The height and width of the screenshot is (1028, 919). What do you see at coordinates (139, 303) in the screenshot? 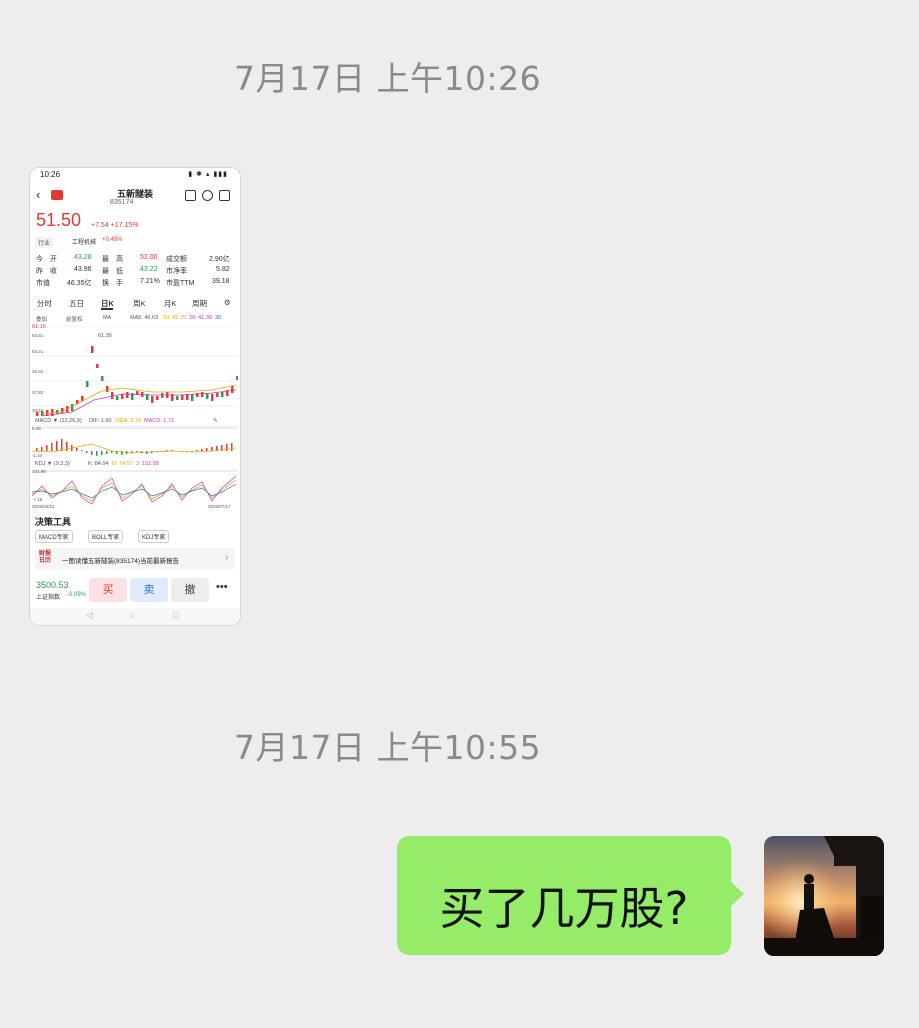
I see `tab-period: 周K` at bounding box center [139, 303].